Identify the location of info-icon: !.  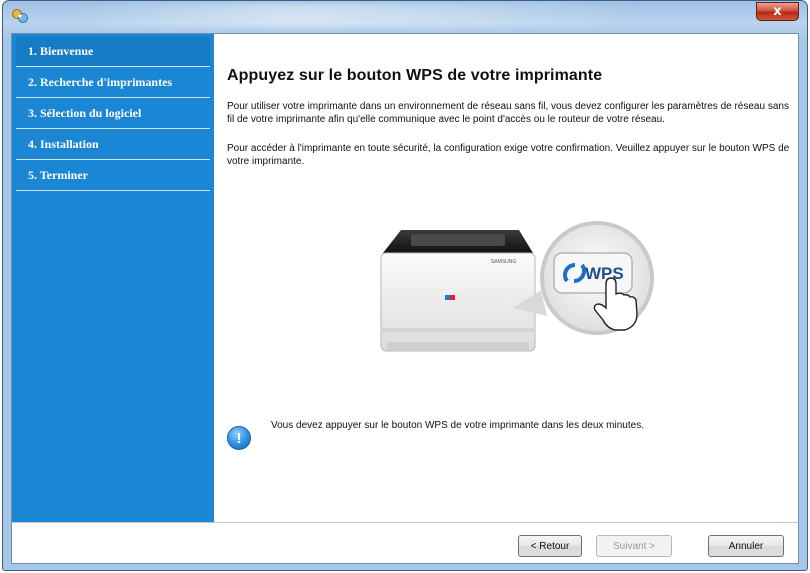
(239, 438).